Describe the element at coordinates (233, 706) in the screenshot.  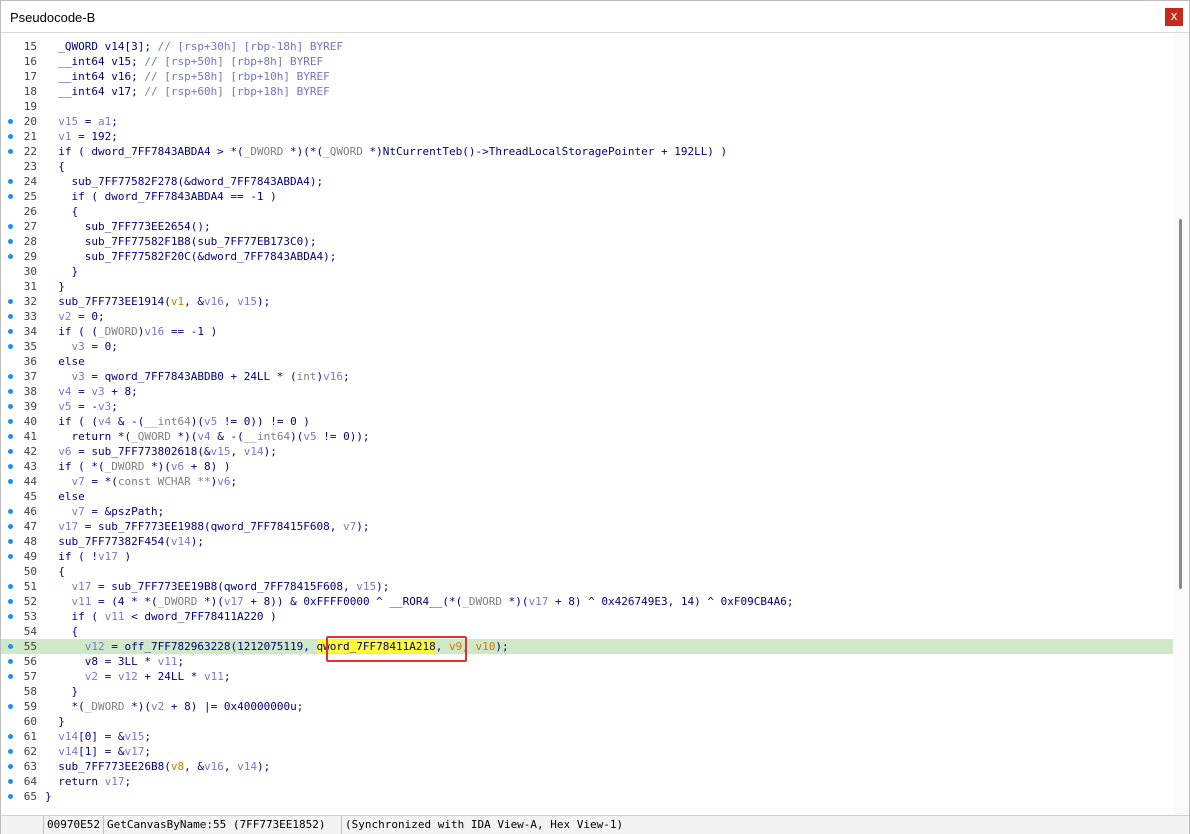
I see `code-token: + 8) |= 0x40000000u;` at that location.